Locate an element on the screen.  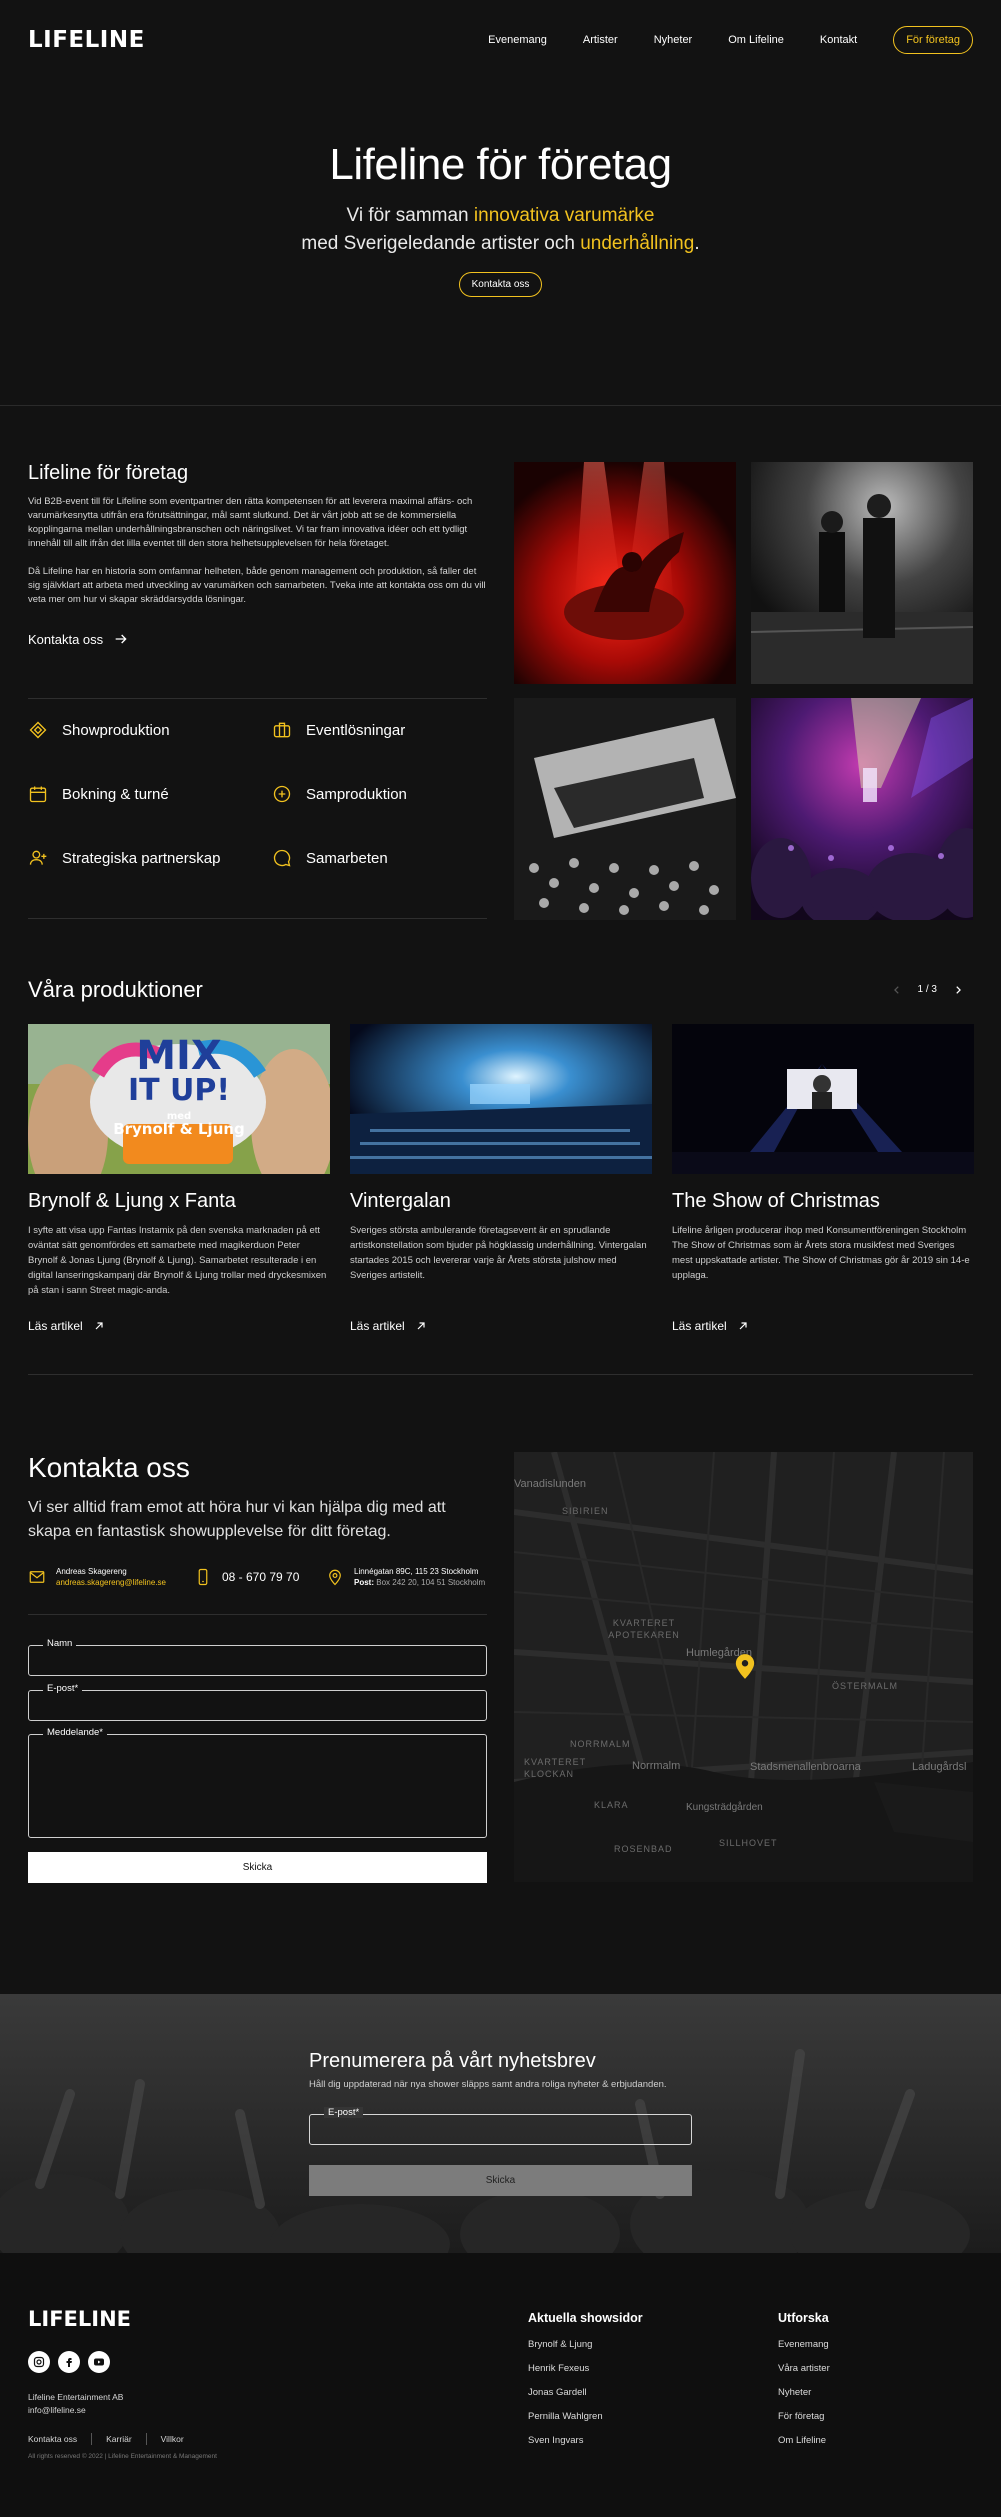
map-street-norrmalm: Norrmalm is located at coordinates (656, 1766).